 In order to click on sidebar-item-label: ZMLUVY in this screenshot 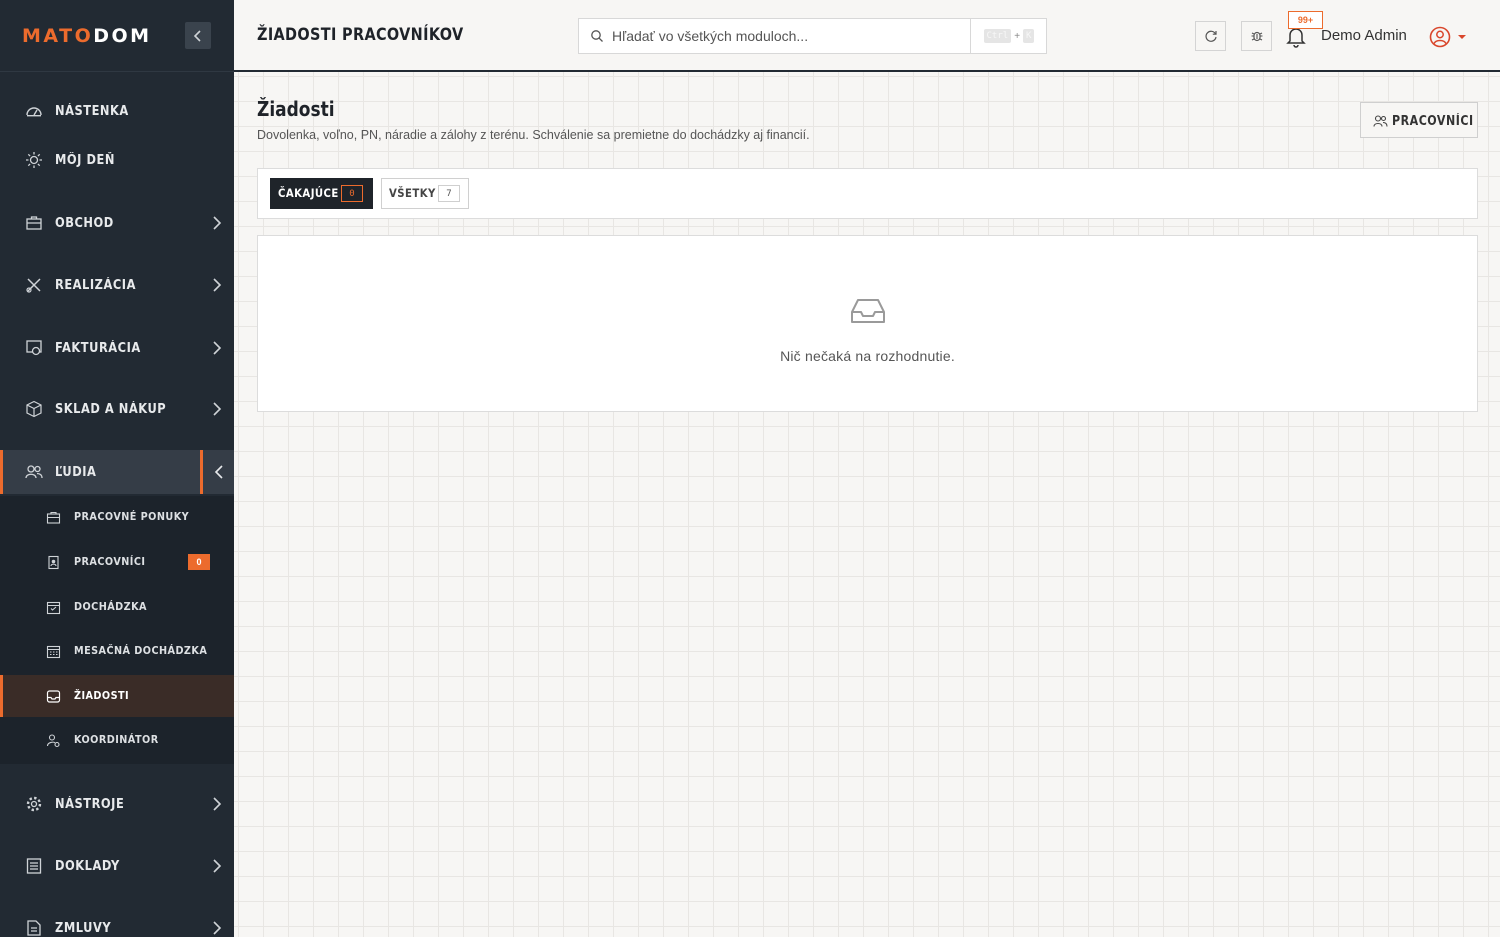, I will do `click(83, 928)`.